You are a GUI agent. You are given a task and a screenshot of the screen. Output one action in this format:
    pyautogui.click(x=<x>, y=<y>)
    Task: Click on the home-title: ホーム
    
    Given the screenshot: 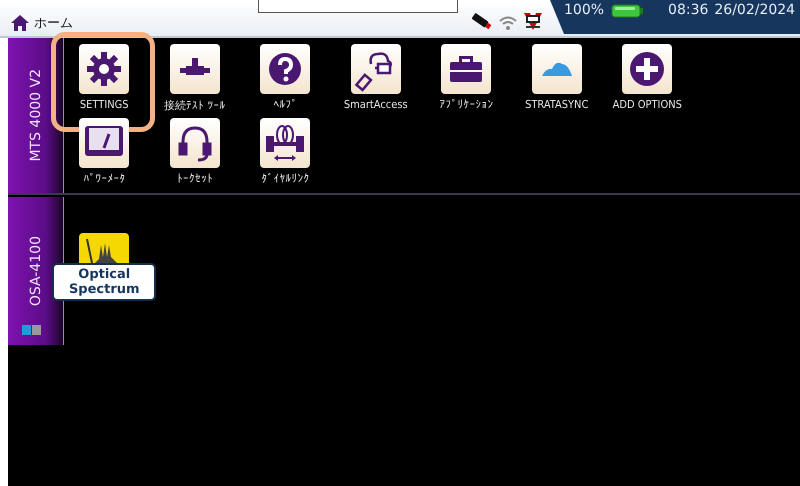 What is the action you would take?
    pyautogui.click(x=53, y=23)
    